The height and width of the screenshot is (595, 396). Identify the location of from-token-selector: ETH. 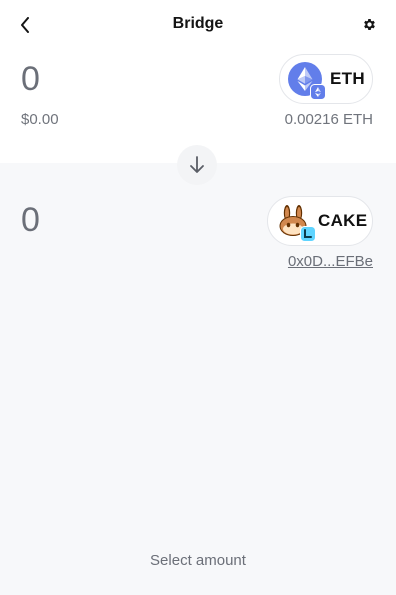
(326, 79).